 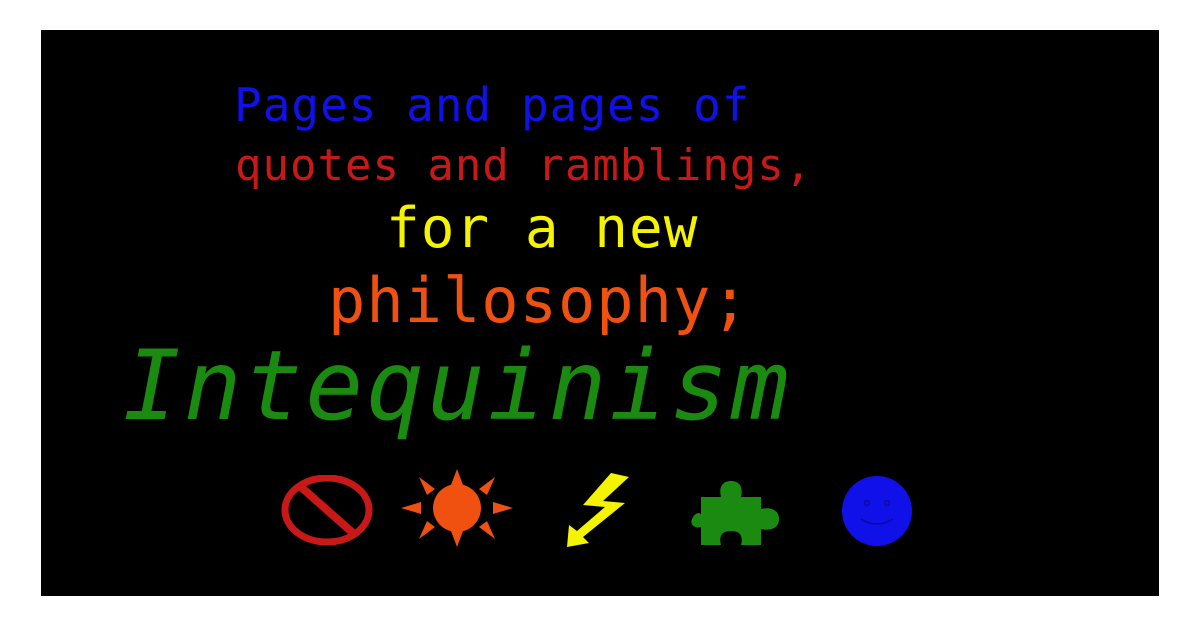 I want to click on headline-title: Intequinism, so click(x=457, y=386).